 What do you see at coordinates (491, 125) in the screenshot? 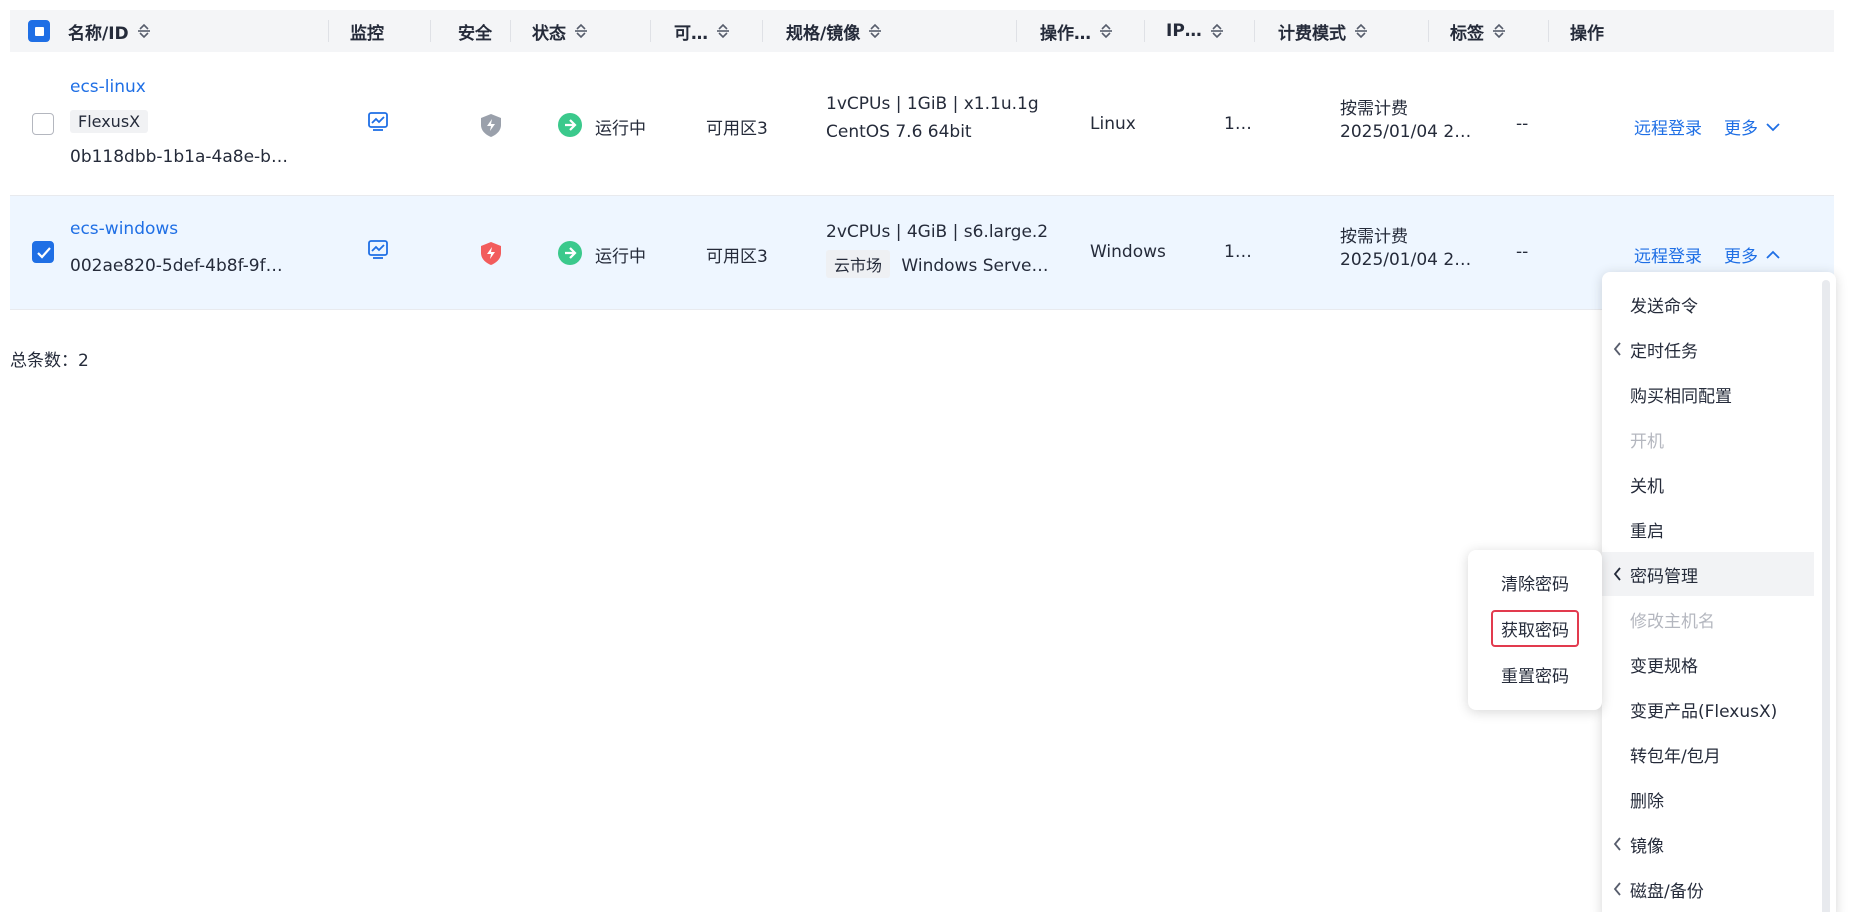
I see `shield-icon` at bounding box center [491, 125].